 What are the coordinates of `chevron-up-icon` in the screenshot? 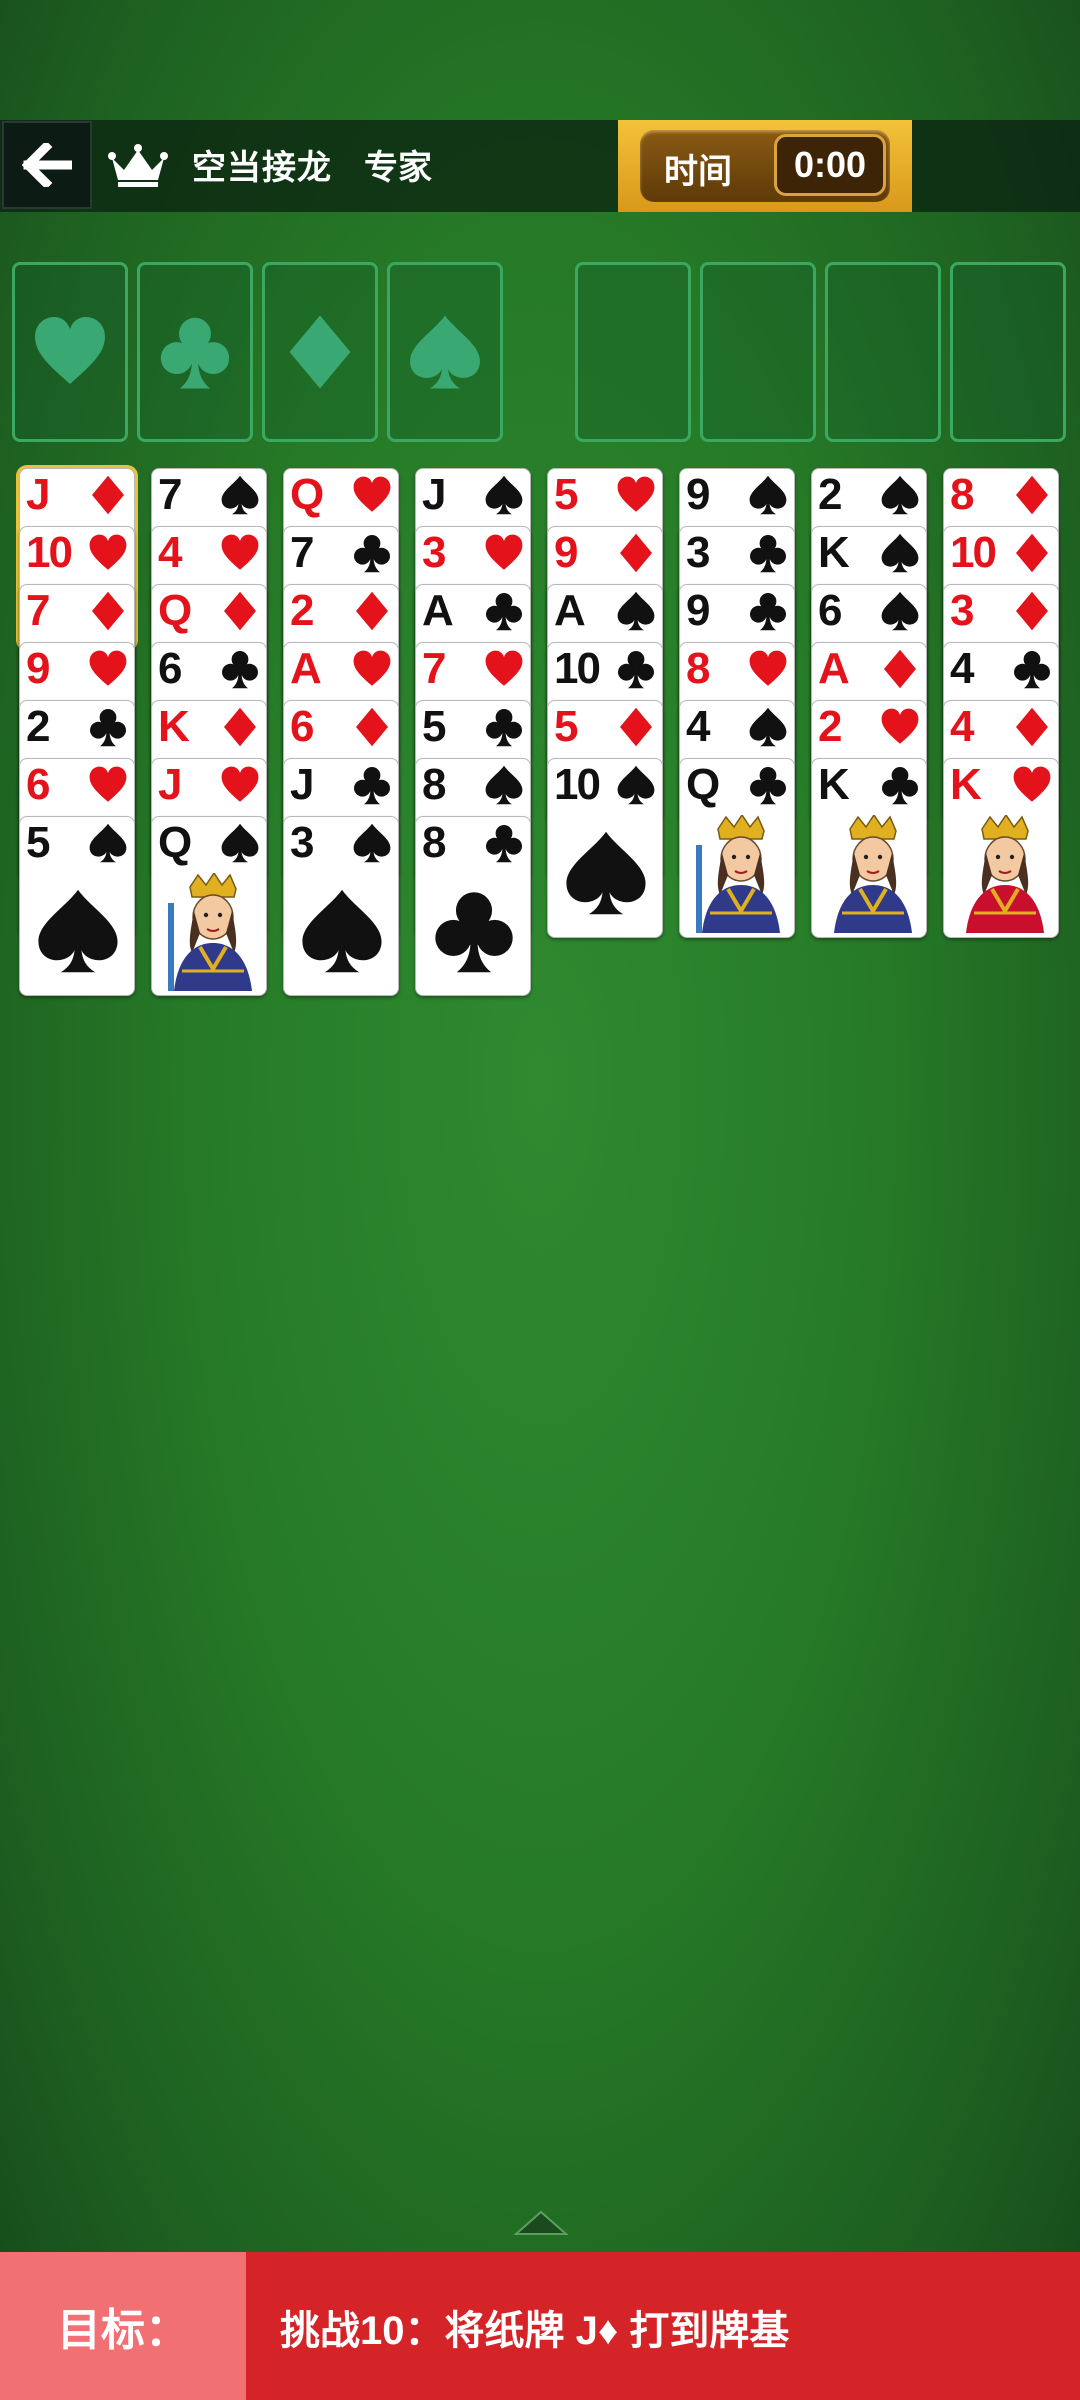 It's located at (541, 2222).